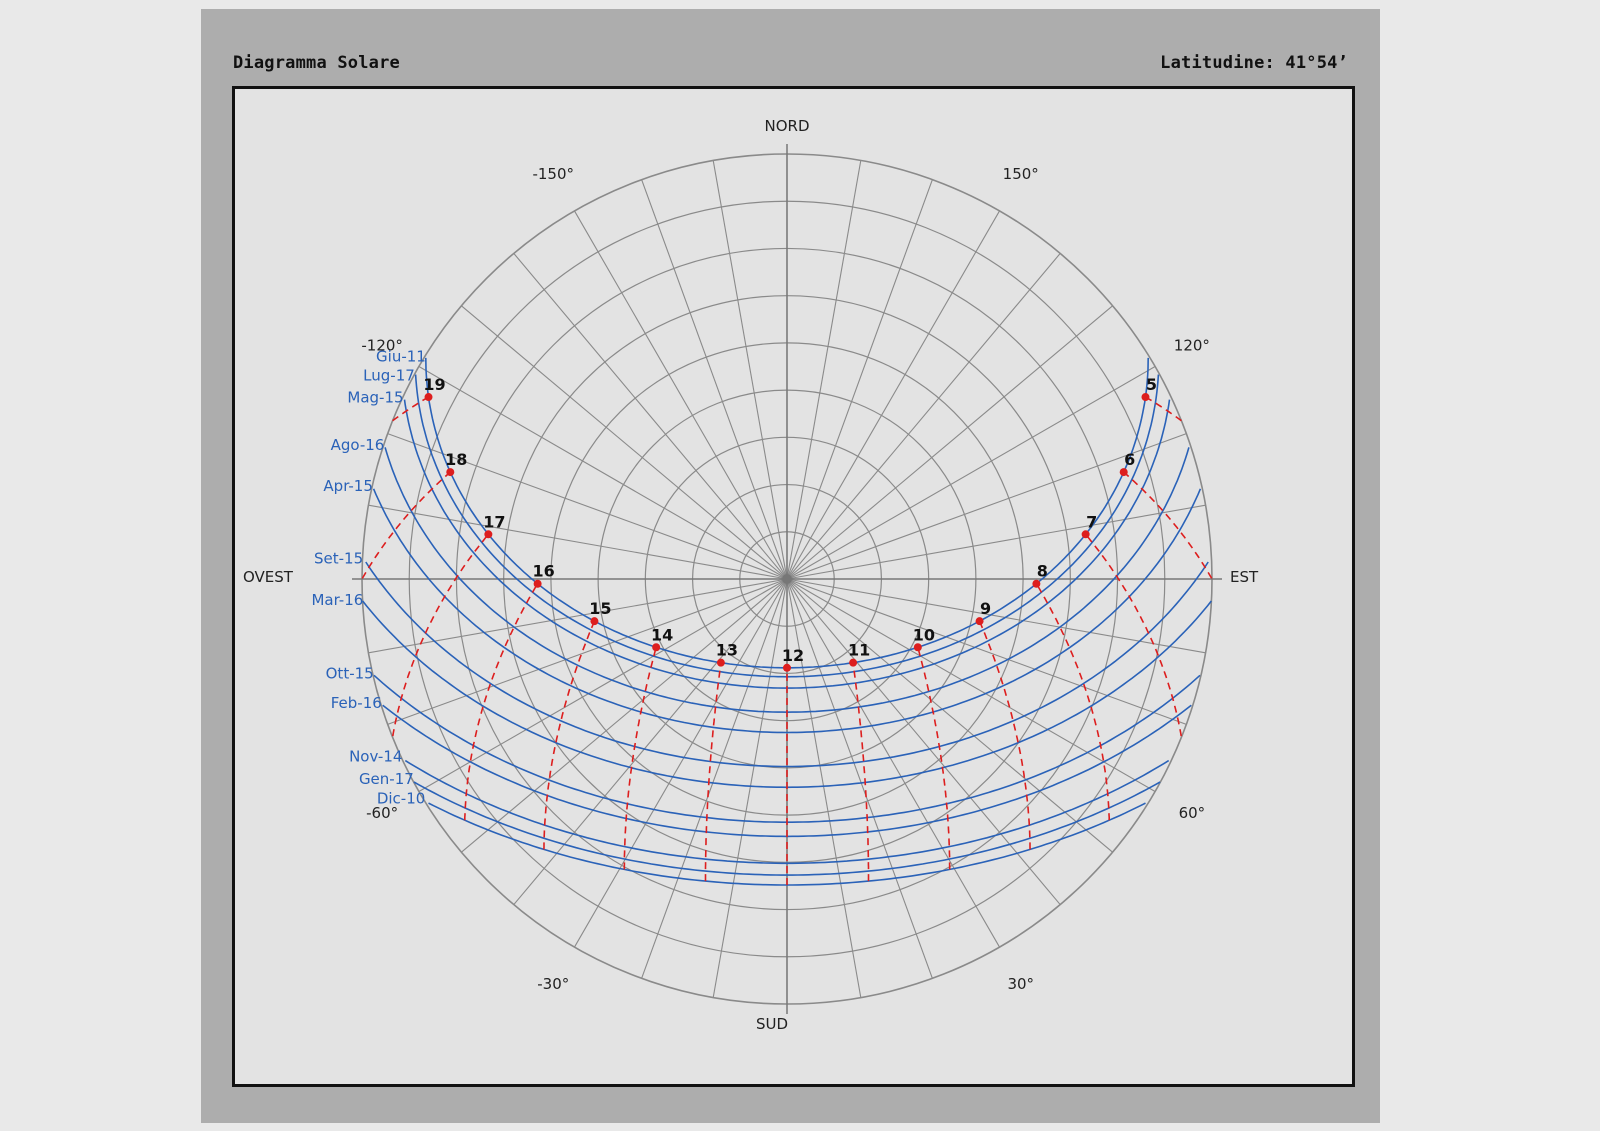 The image size is (1600, 1131). I want to click on month-label: Ott-15, so click(350, 673).